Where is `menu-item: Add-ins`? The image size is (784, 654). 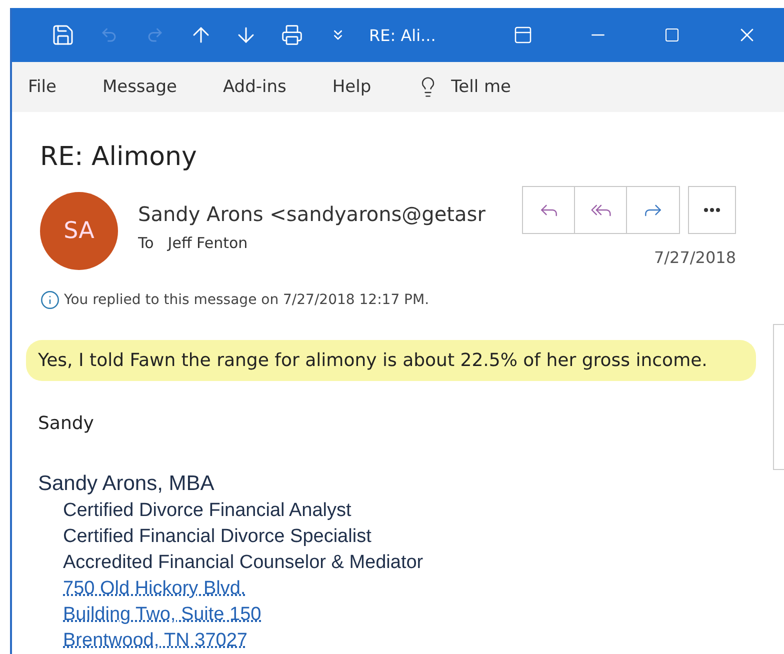
menu-item: Add-ins is located at coordinates (254, 87).